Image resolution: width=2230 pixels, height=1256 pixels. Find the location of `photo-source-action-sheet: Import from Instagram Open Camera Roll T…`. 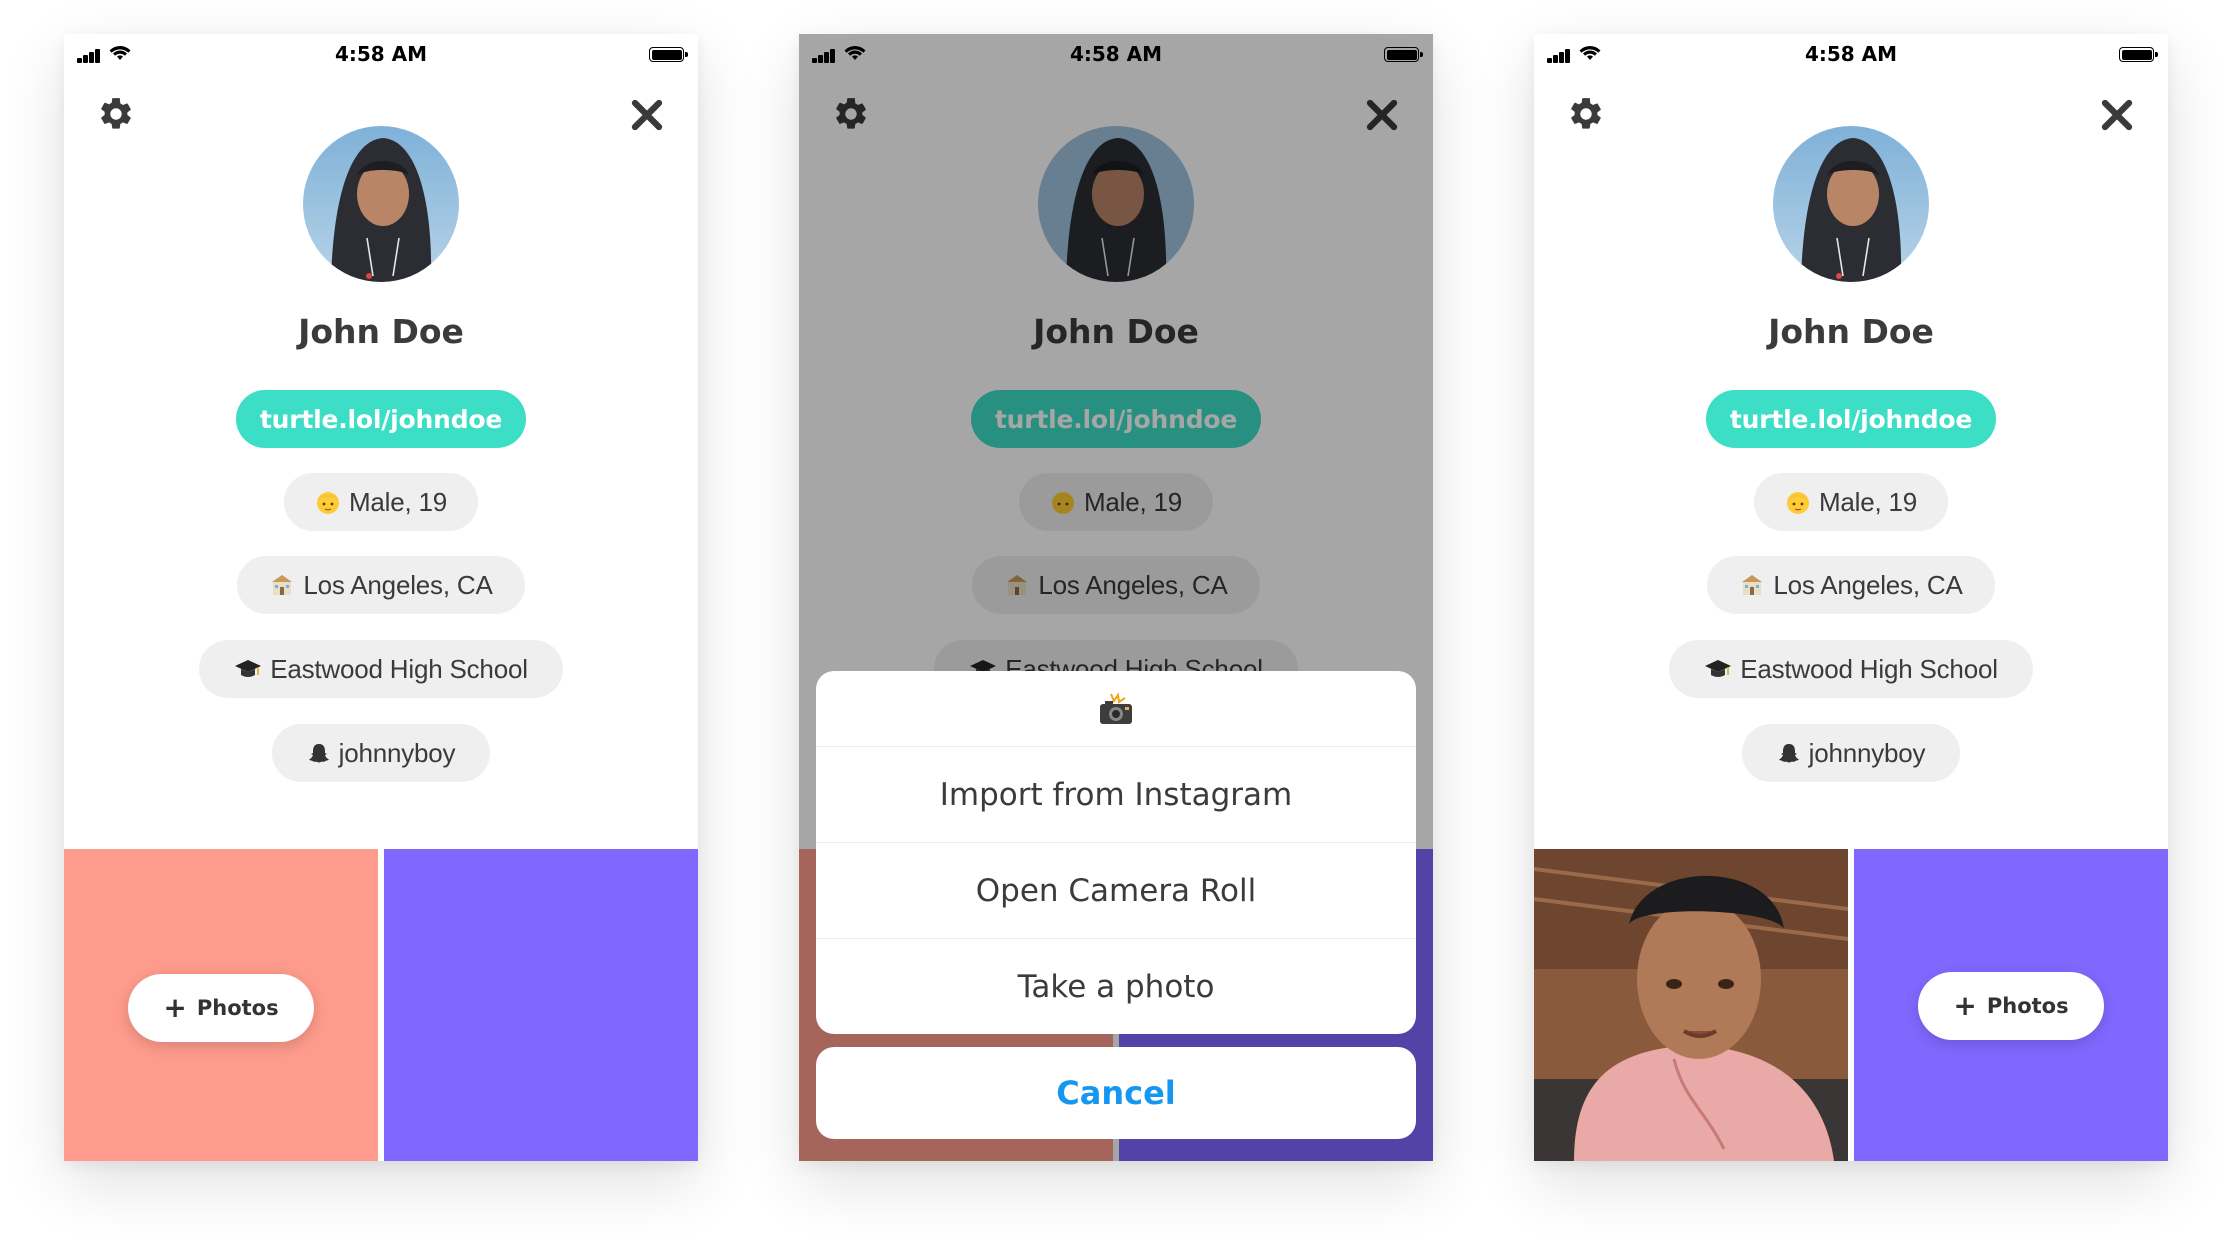

photo-source-action-sheet: Import from Instagram Open Camera Roll T… is located at coordinates (1116, 852).